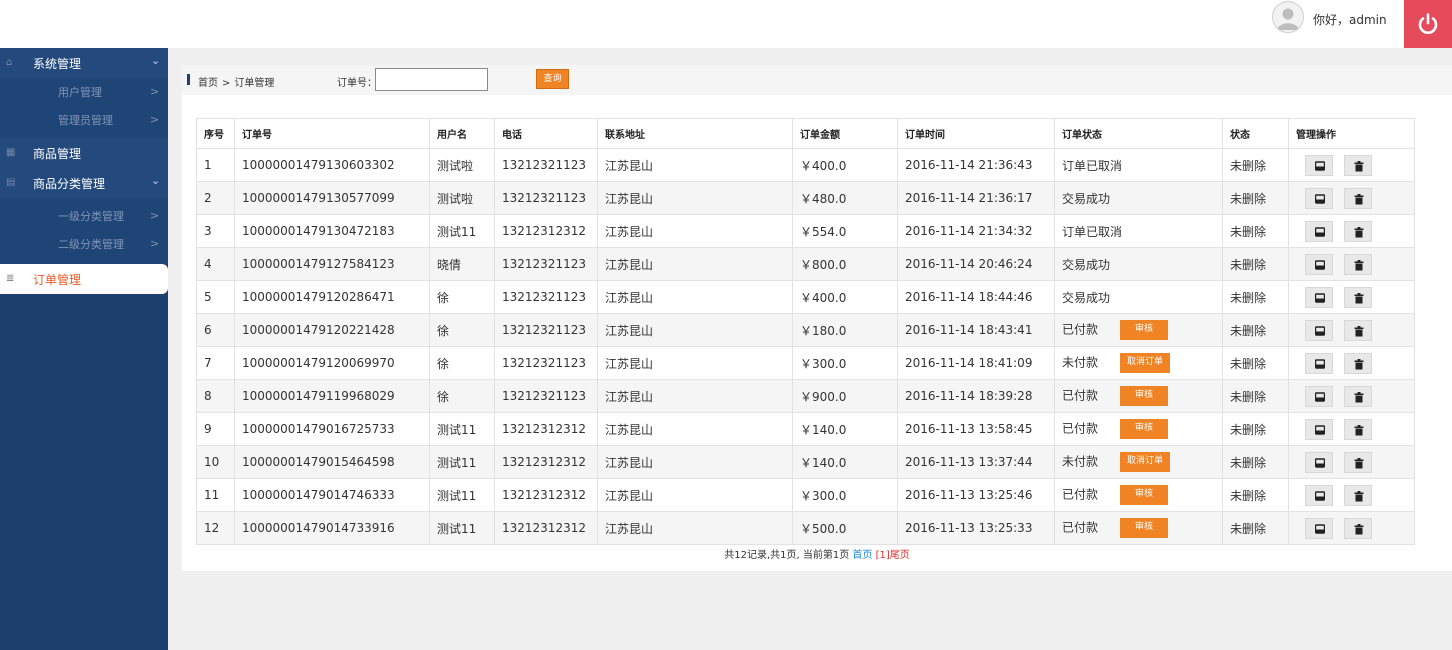 This screenshot has width=1452, height=650. What do you see at coordinates (1428, 24) in the screenshot?
I see `logout-button` at bounding box center [1428, 24].